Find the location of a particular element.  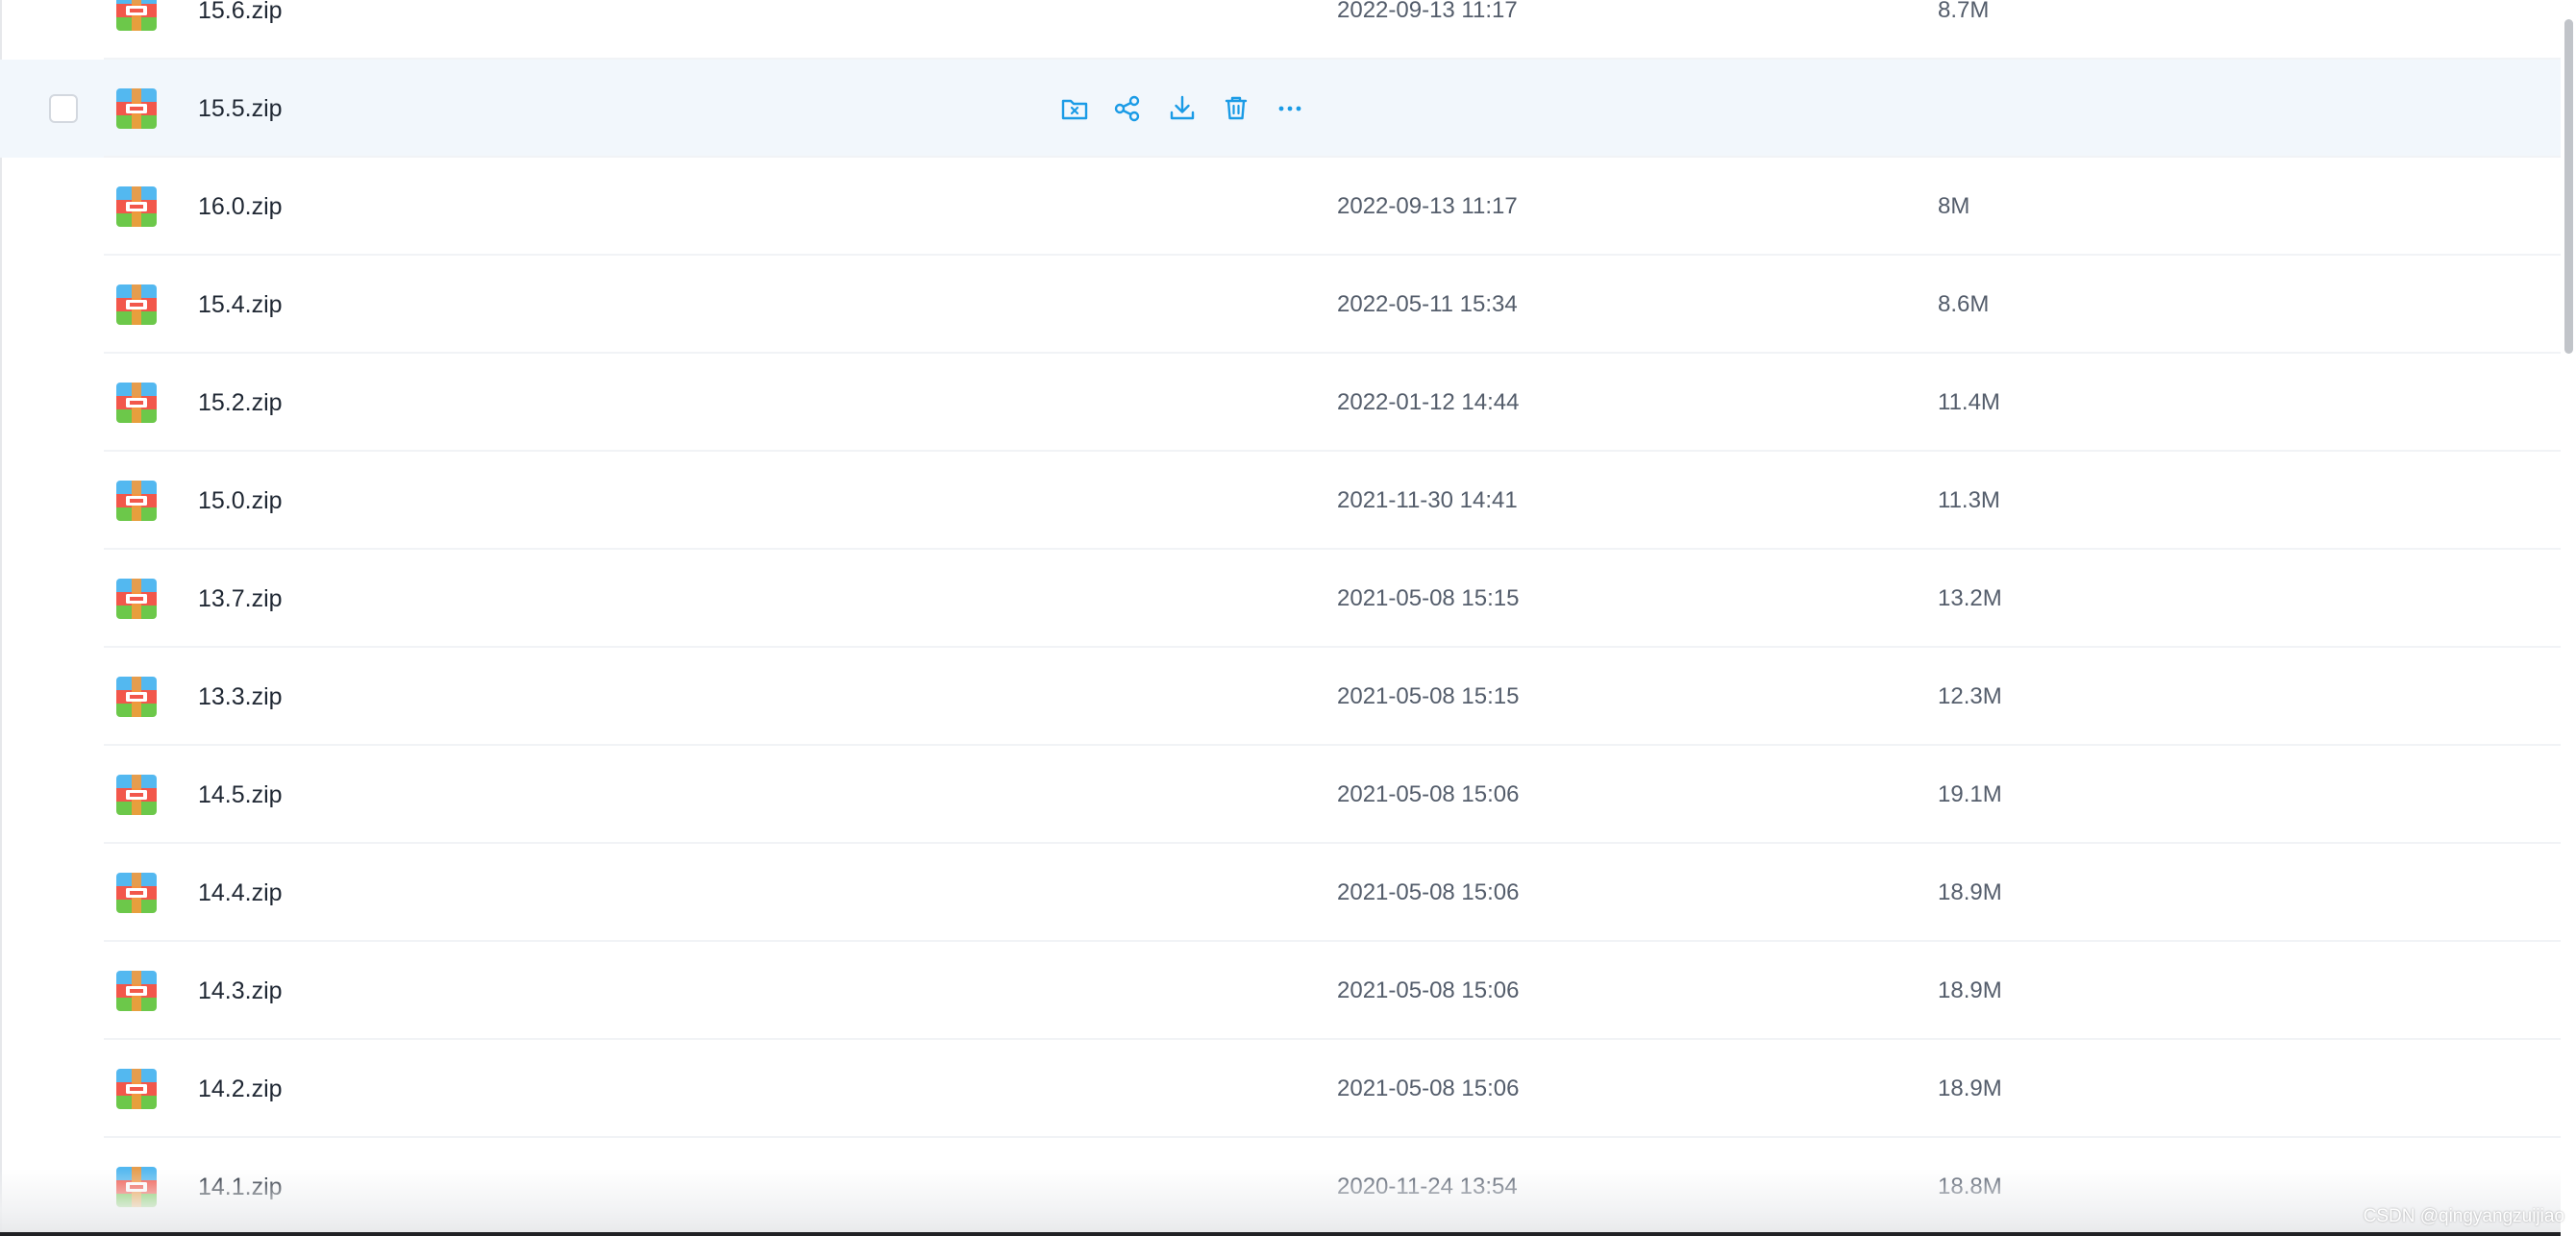

file-date: 2020-11-24 13:54 is located at coordinates (1428, 1186).